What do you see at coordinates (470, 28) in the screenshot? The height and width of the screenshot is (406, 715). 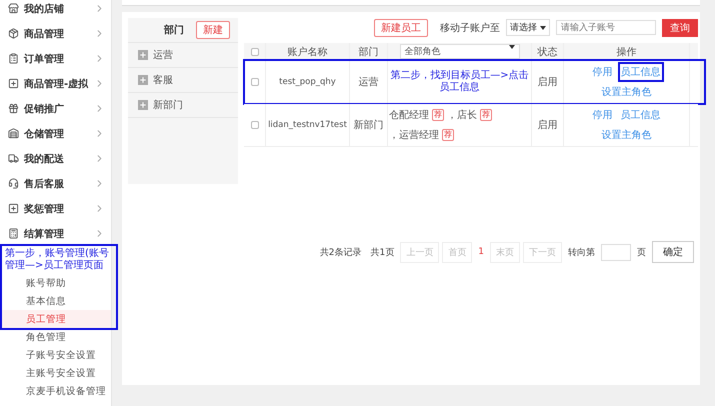 I see `move-label: 移动子账户至` at bounding box center [470, 28].